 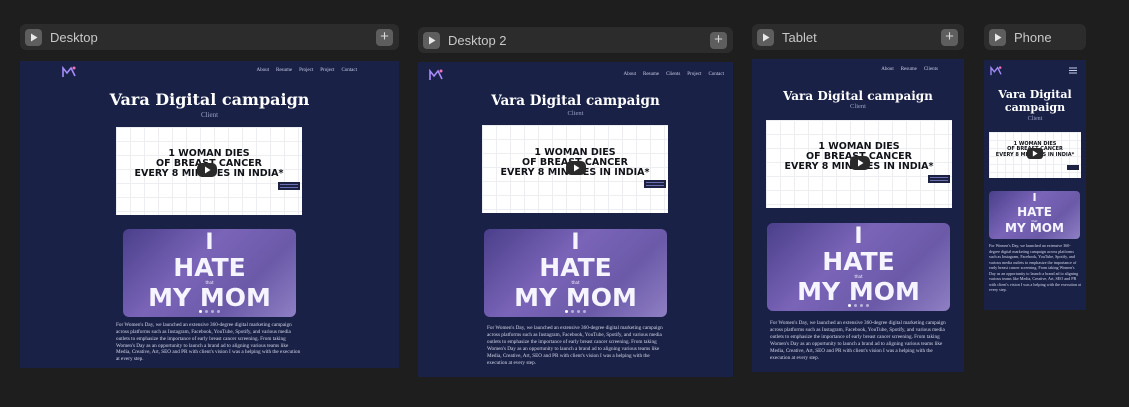 What do you see at coordinates (575, 73) in the screenshot?
I see `site-nav: About Resume Clients Project Contact` at bounding box center [575, 73].